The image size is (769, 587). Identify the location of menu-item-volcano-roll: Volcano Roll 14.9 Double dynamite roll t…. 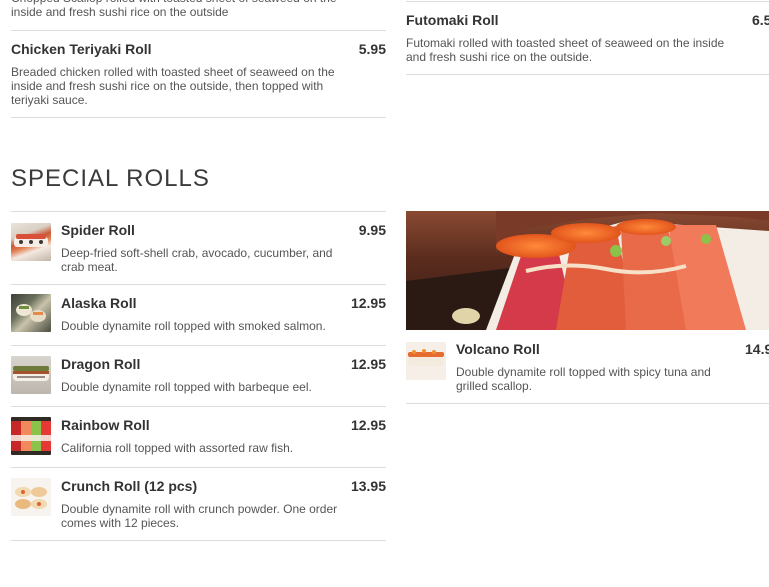
(587, 368).